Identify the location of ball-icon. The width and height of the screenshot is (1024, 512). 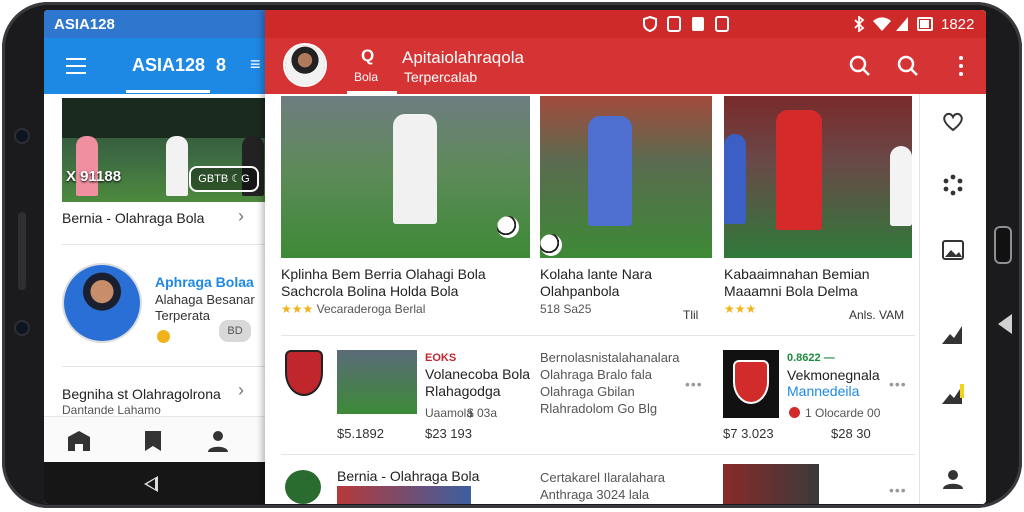
(551, 245).